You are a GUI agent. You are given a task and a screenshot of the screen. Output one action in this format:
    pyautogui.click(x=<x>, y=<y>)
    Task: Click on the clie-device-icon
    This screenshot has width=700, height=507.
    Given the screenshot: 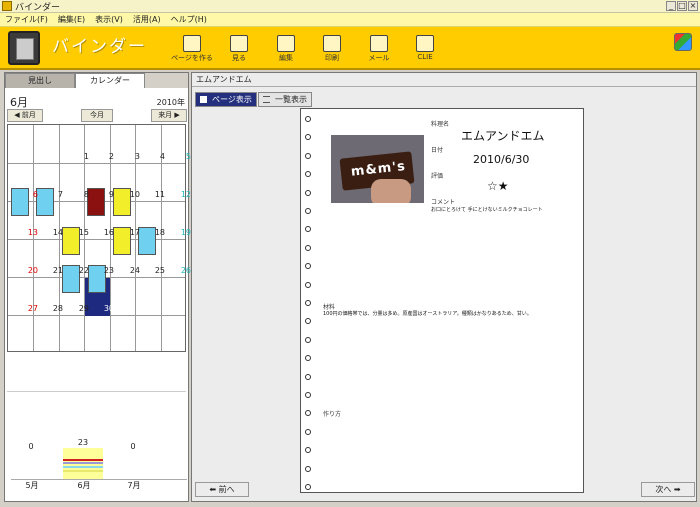 What is the action you would take?
    pyautogui.click(x=425, y=43)
    